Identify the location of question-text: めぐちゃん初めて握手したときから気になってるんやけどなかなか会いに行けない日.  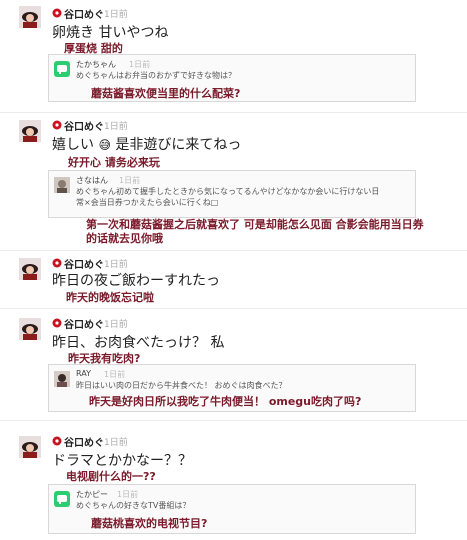
(228, 191).